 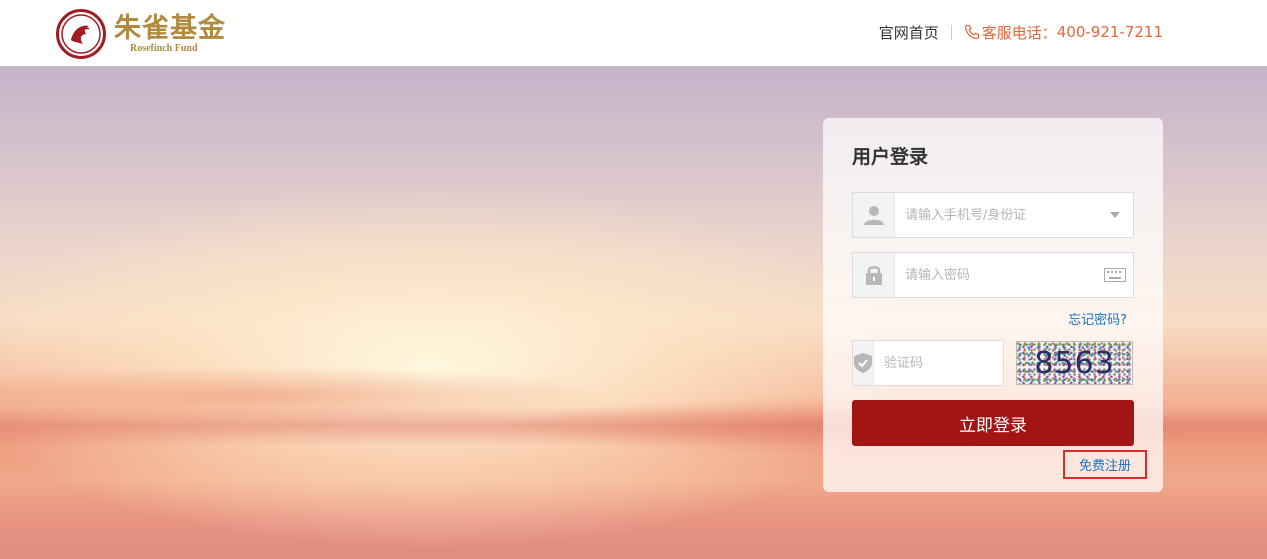 I want to click on logo-english-text: Rosefinch Fund, so click(x=164, y=48).